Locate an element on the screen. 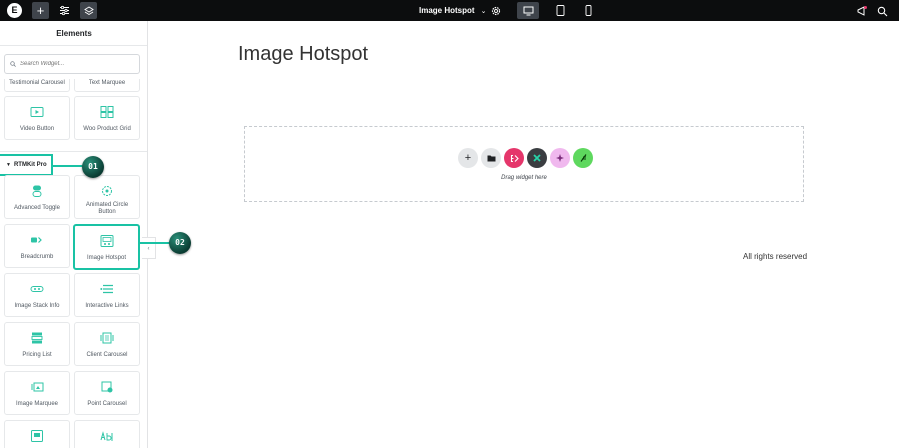  widget-label: Image Hotspot is located at coordinates (106, 258).